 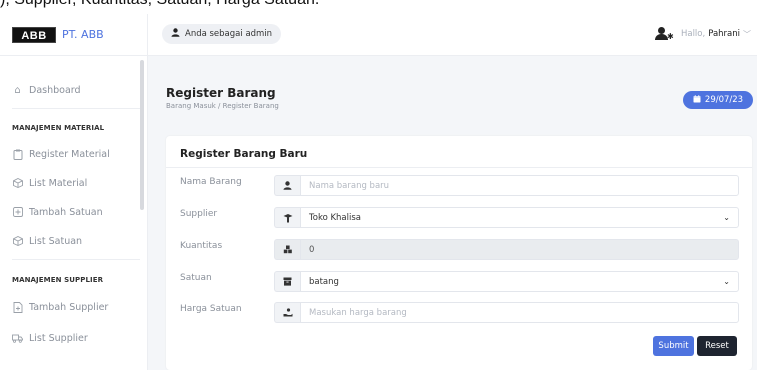 What do you see at coordinates (83, 34) in the screenshot?
I see `brand-name: PT. ABB` at bounding box center [83, 34].